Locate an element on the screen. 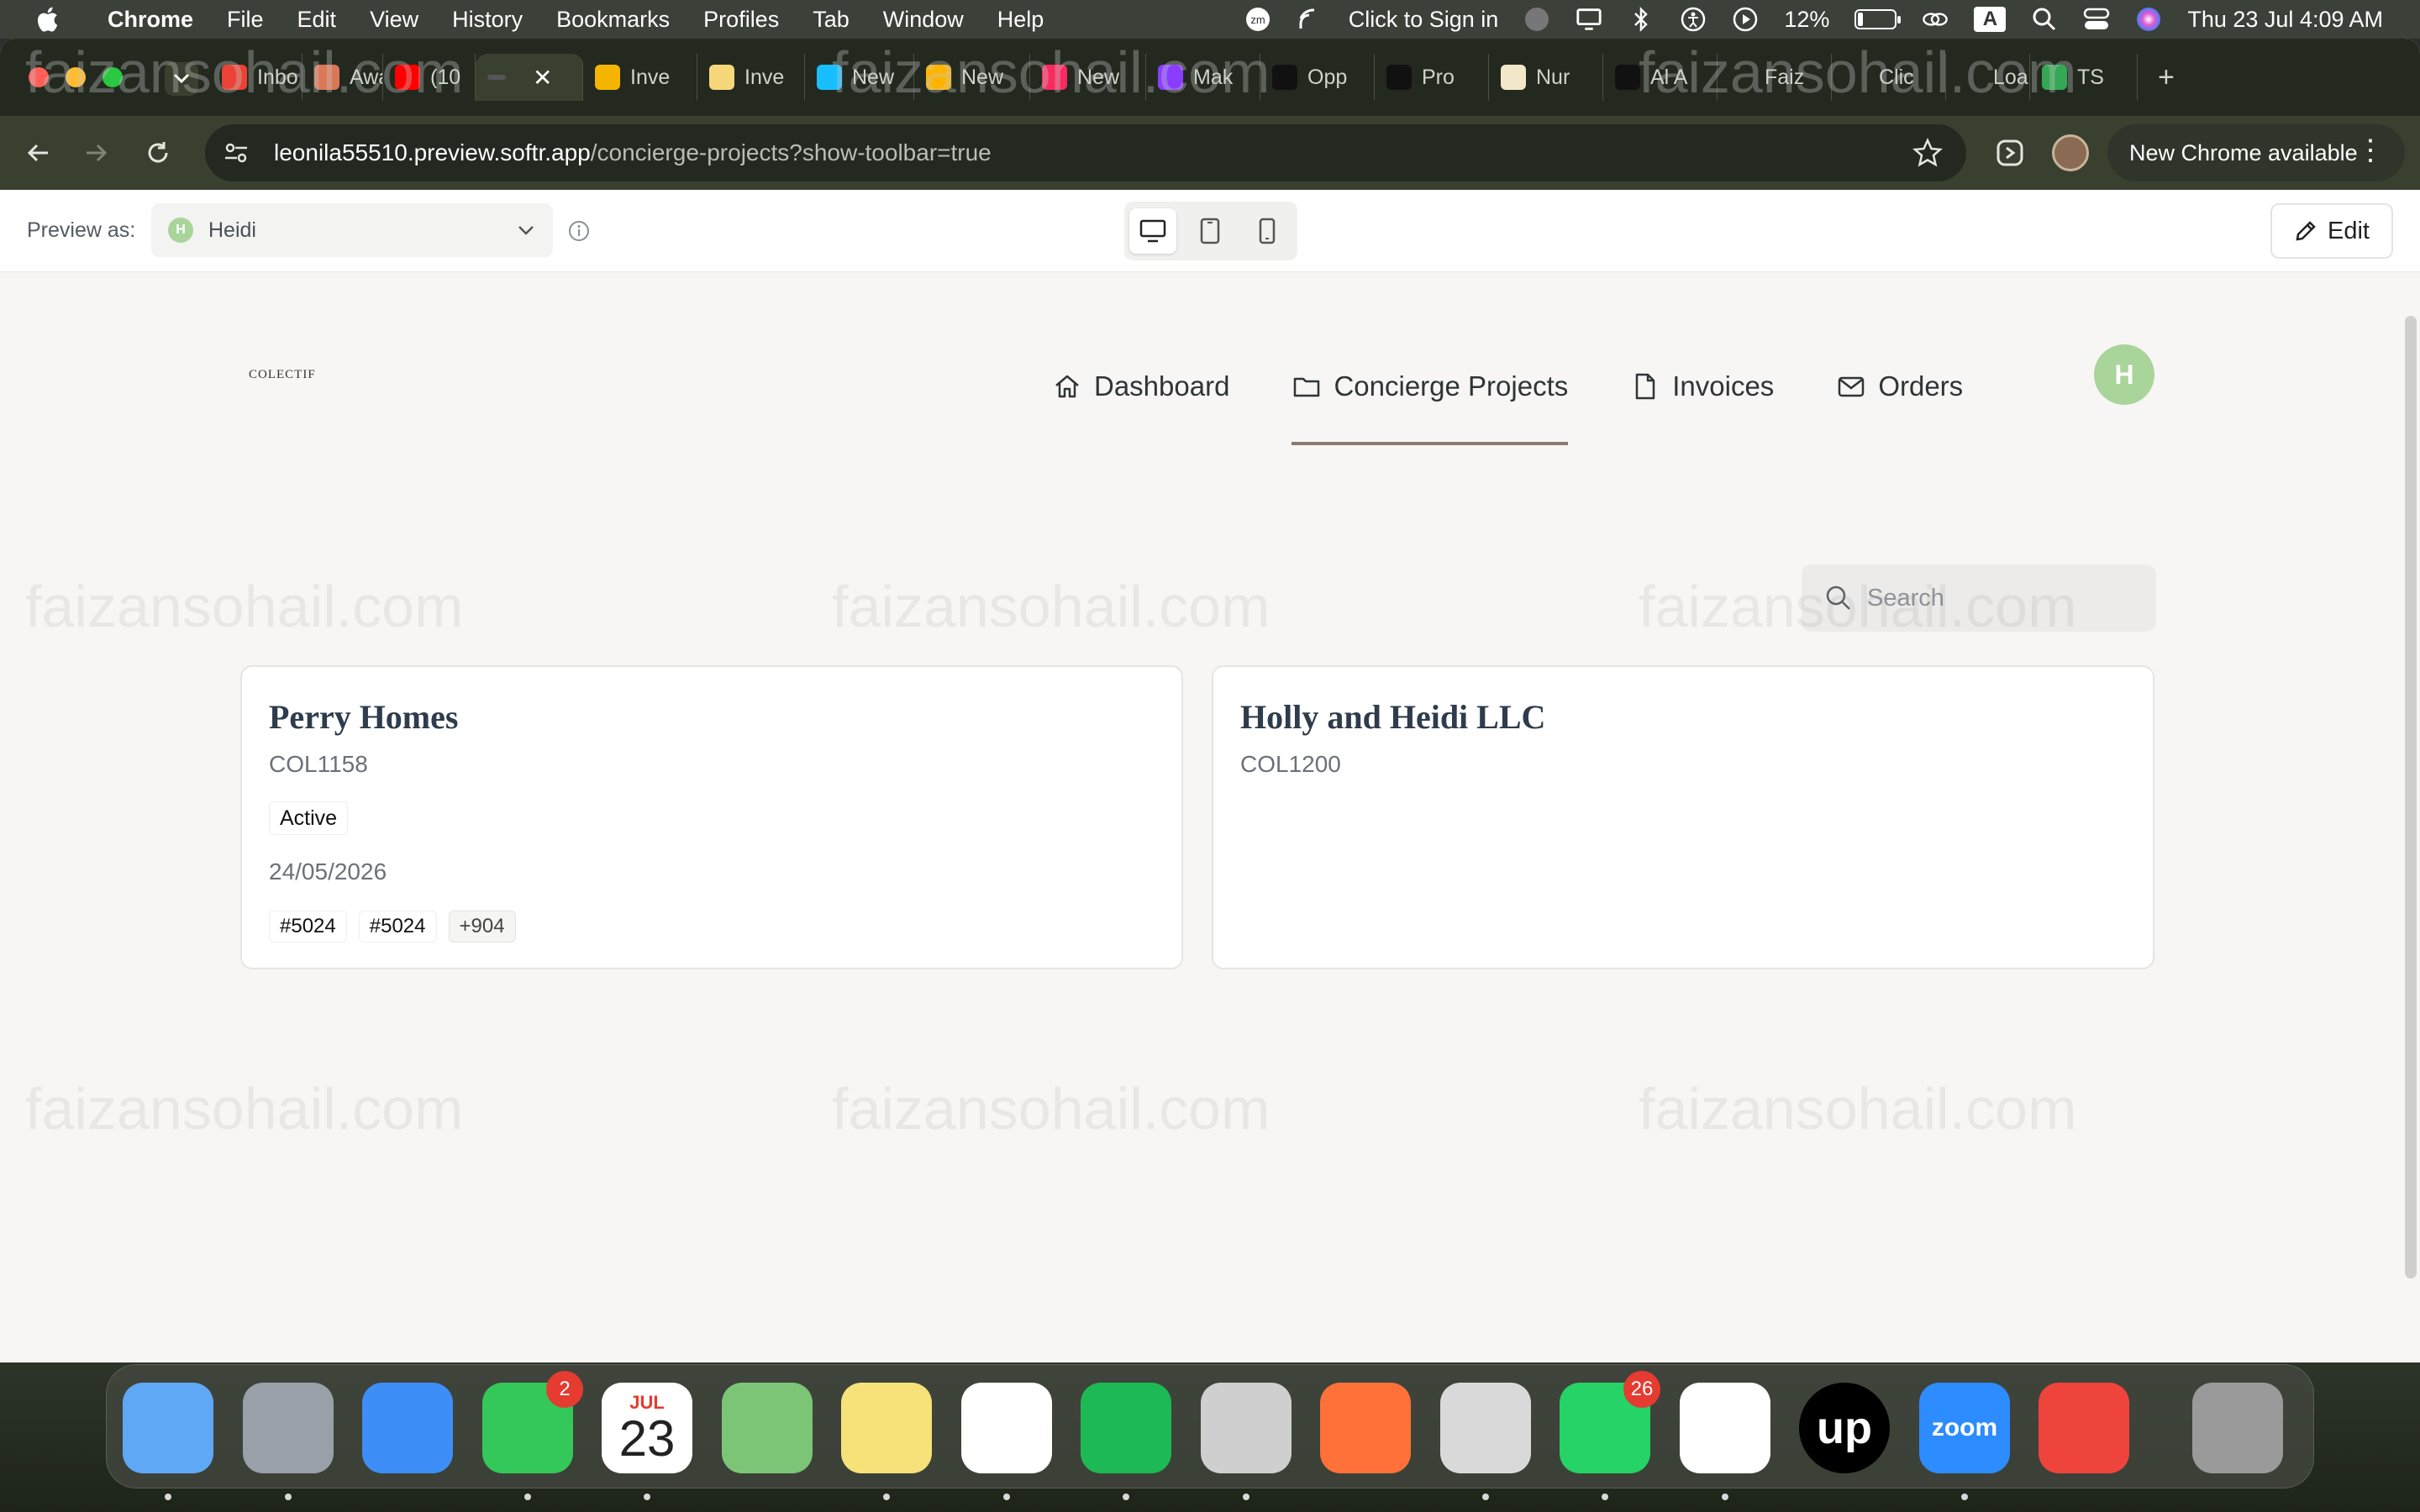 Image resolution: width=2420 pixels, height=1512 pixels. tab-new-1: New is located at coordinates (859, 77).